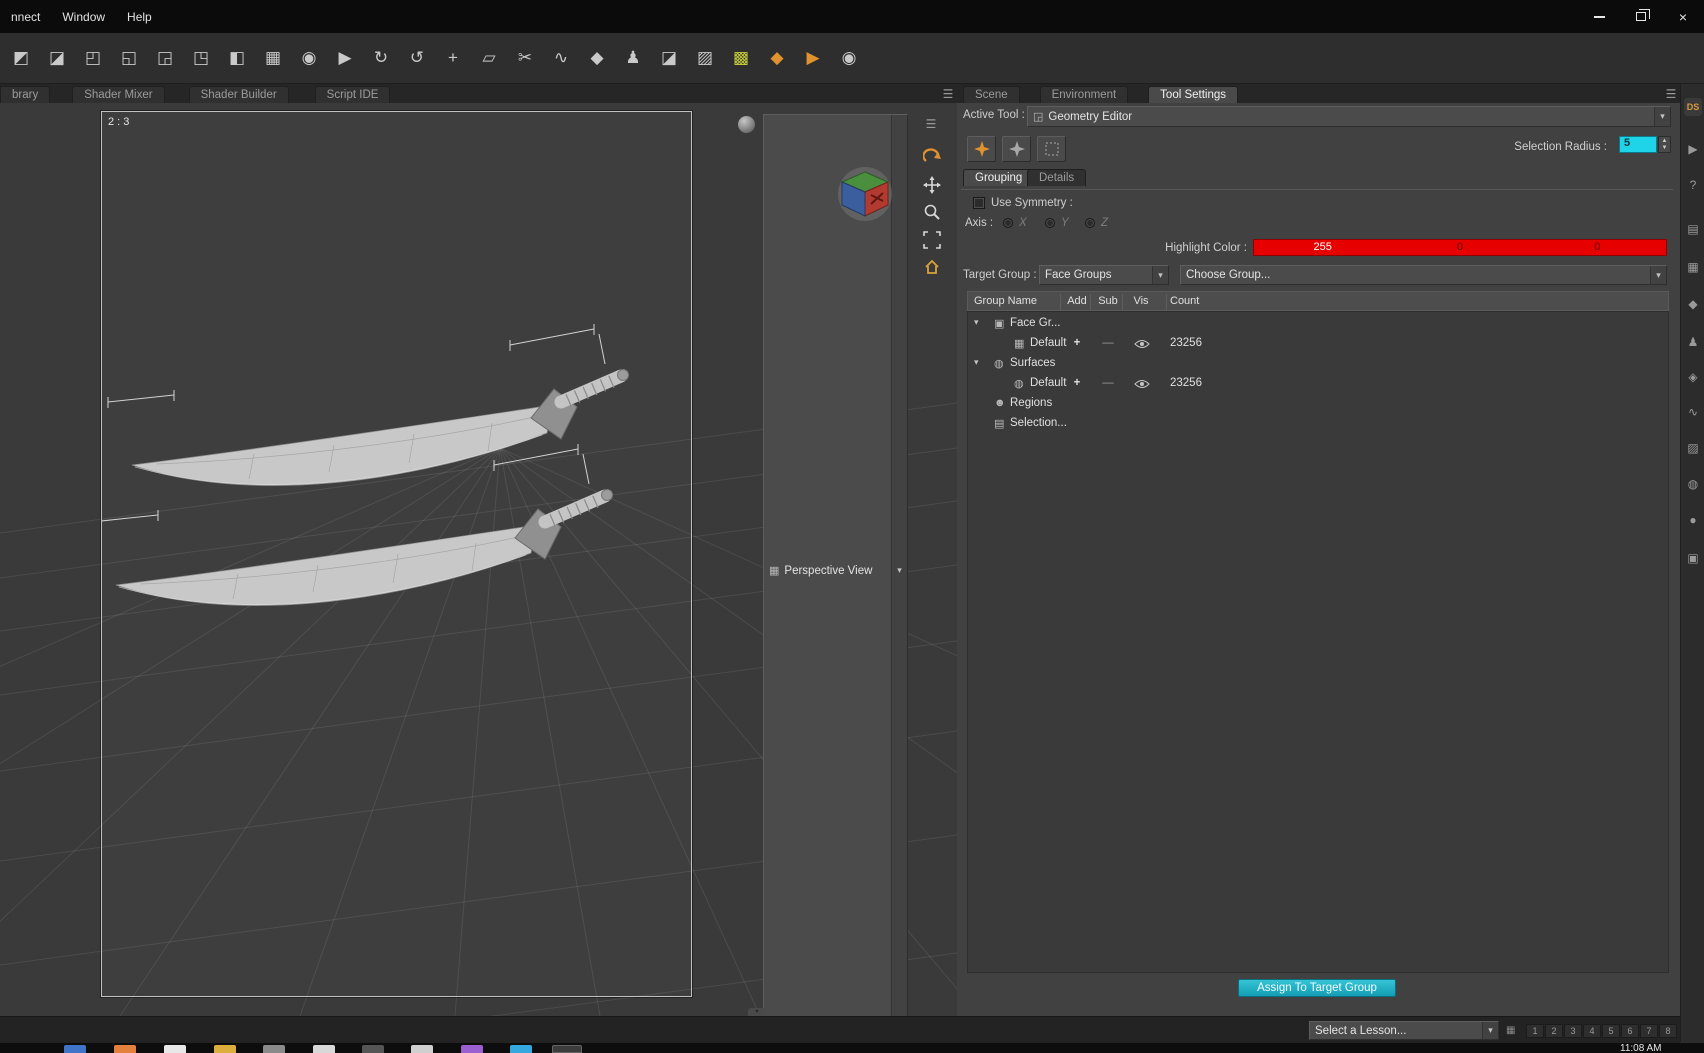 This screenshot has width=1704, height=1053. I want to click on viewport-collapse-handle: ▾, so click(757, 1012).